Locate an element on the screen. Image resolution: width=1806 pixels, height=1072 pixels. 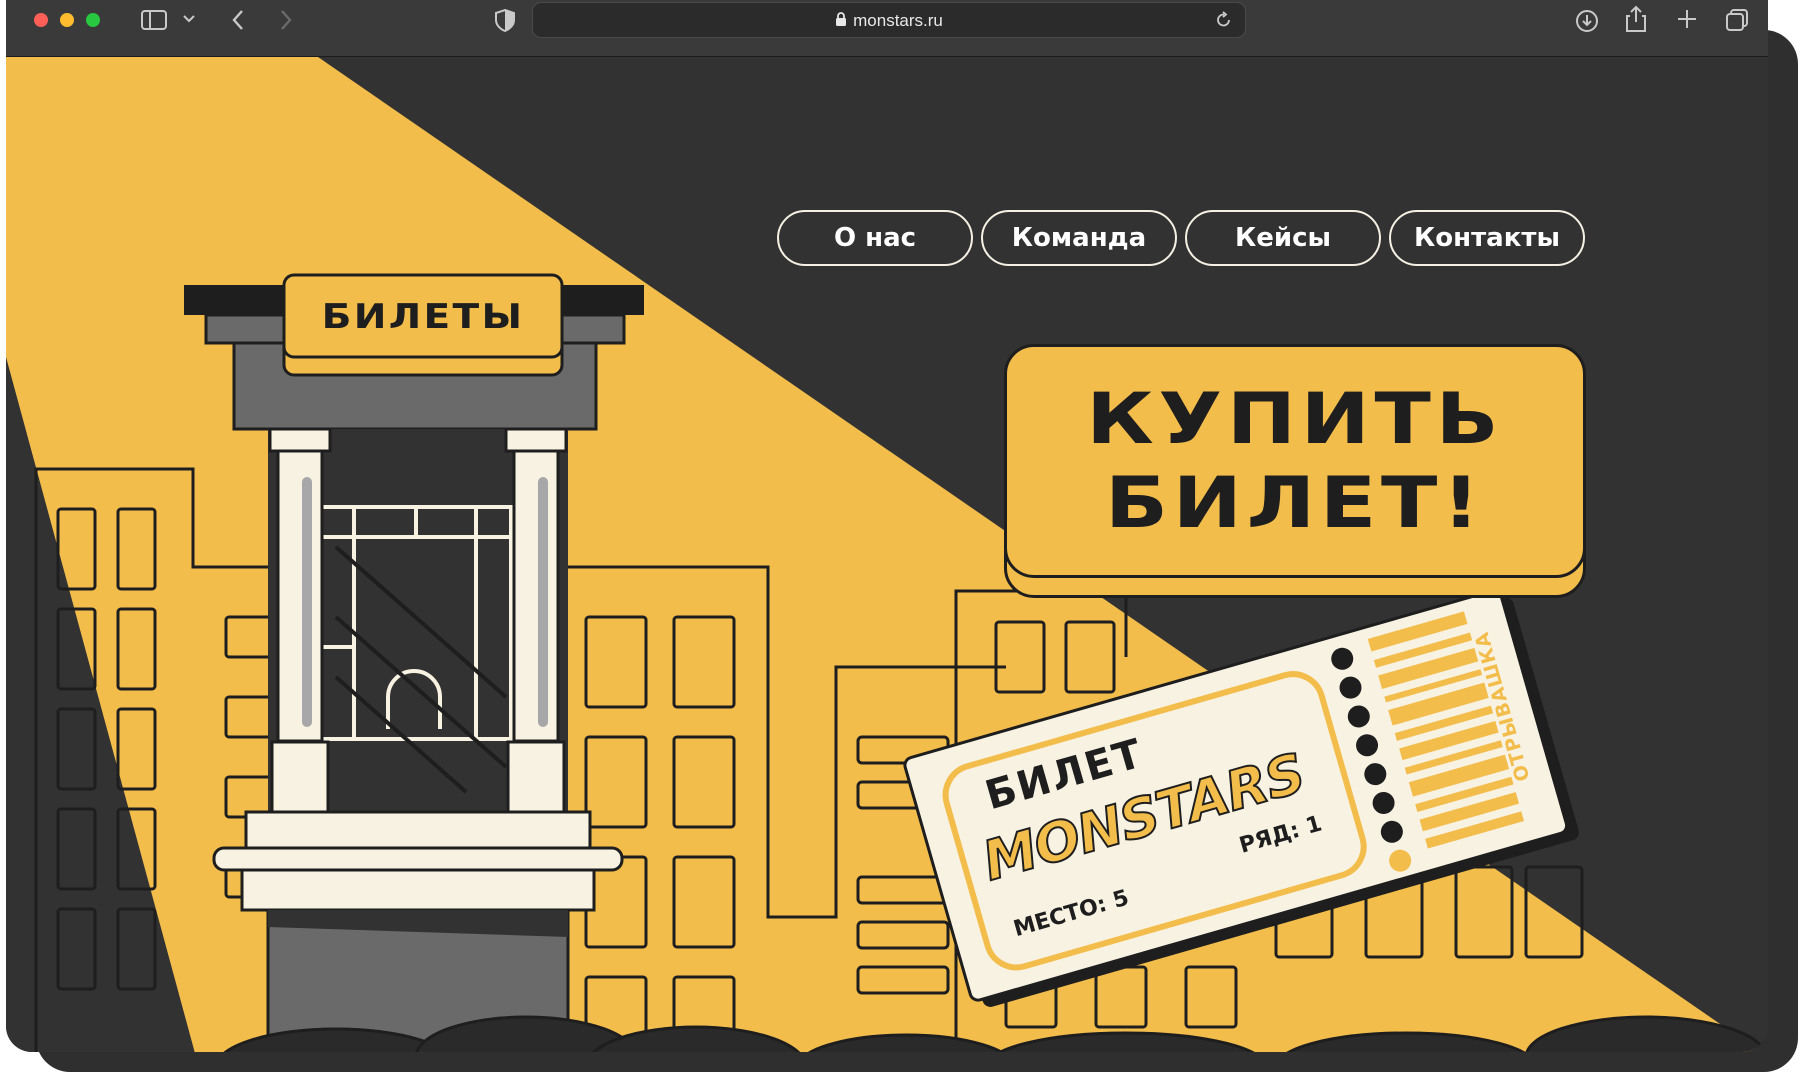
reload-icon is located at coordinates (1224, 20).